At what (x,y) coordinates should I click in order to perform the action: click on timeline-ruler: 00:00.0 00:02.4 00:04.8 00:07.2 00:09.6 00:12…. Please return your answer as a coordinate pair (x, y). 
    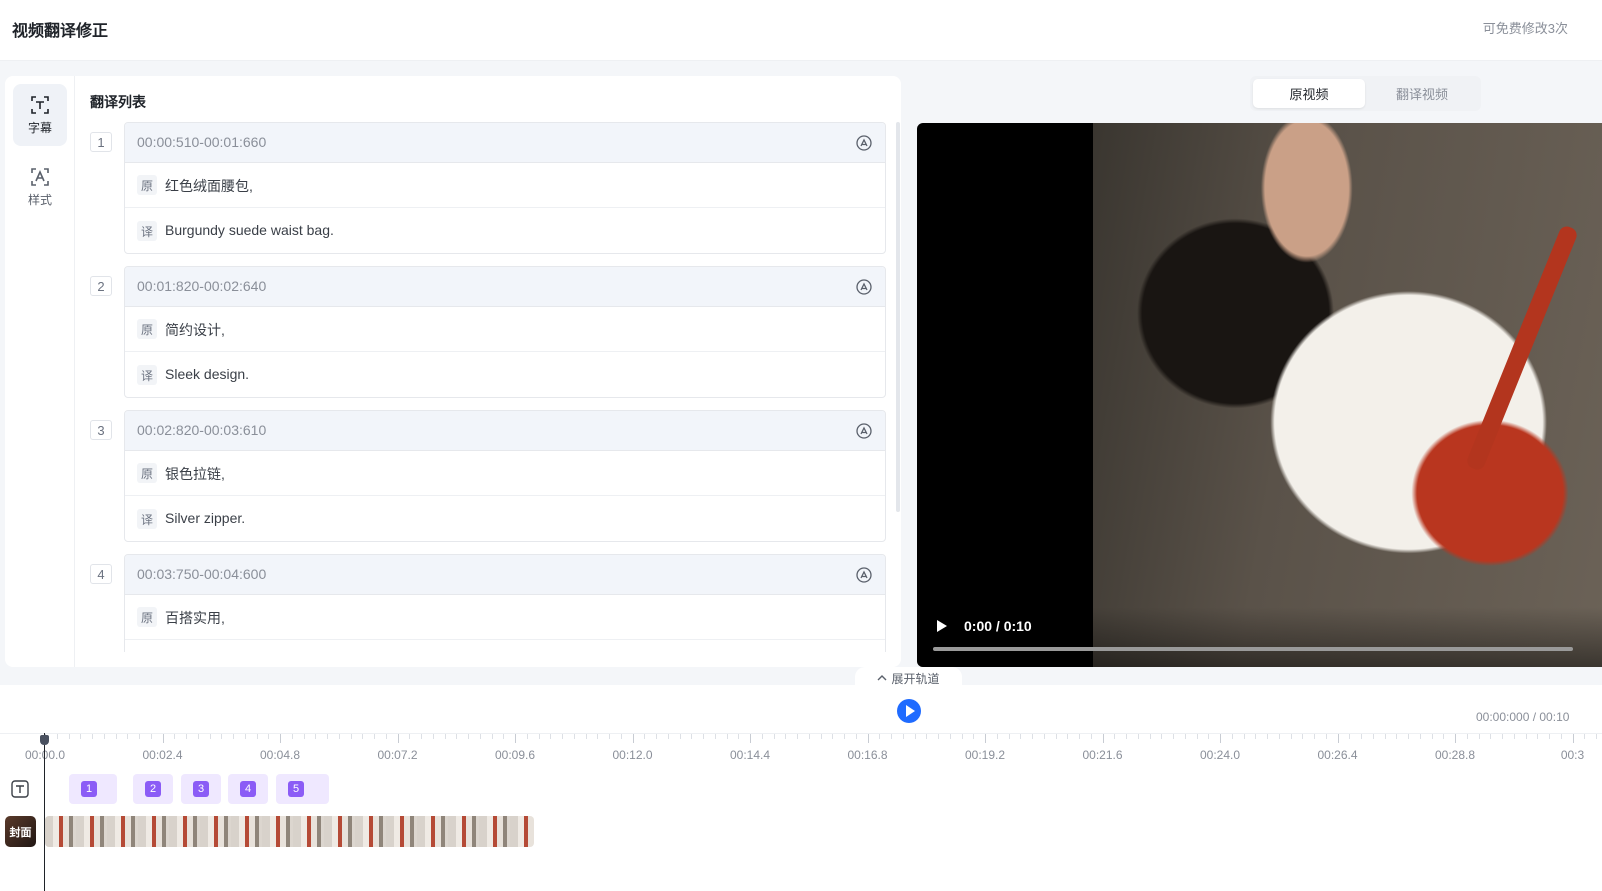
    Looking at the image, I should click on (801, 753).